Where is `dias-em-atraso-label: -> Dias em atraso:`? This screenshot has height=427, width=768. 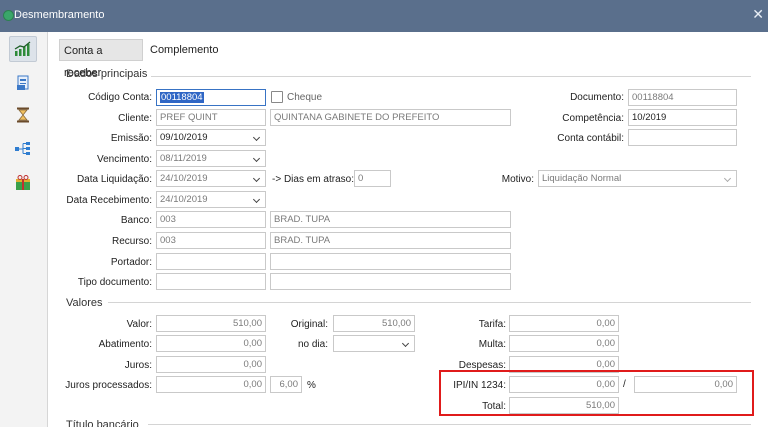 dias-em-atraso-label: -> Dias em atraso: is located at coordinates (313, 179).